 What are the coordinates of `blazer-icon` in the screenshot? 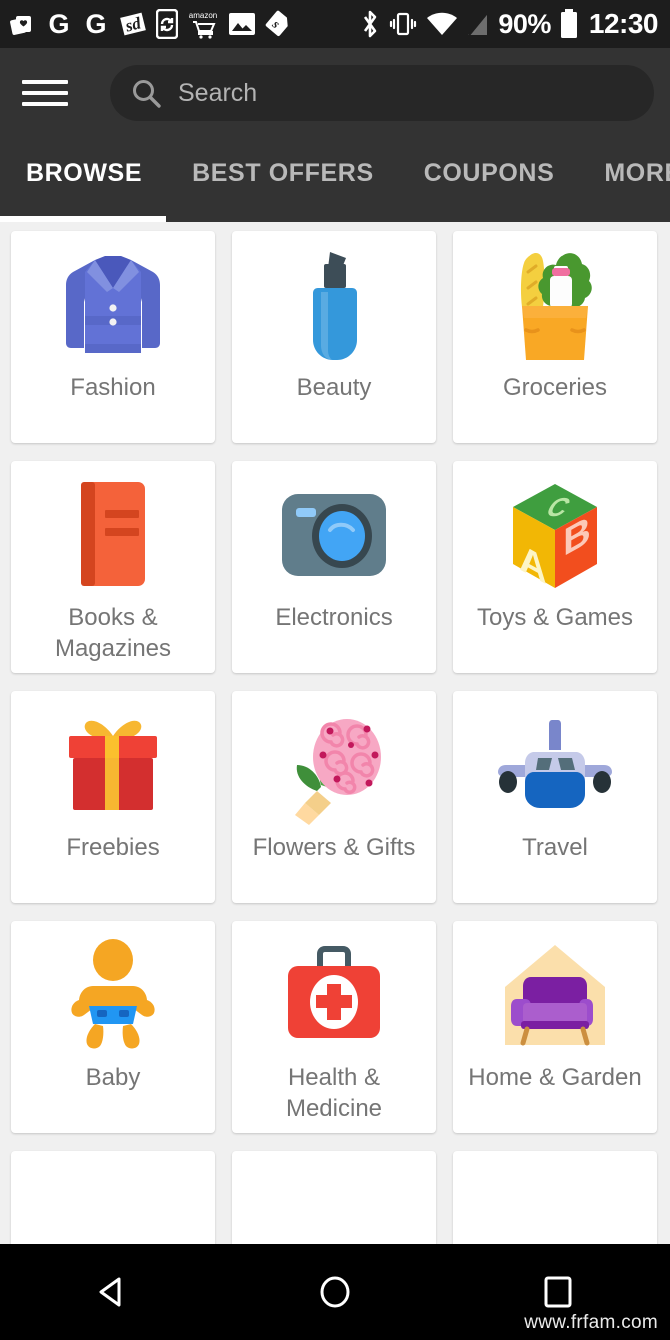 It's located at (113, 306).